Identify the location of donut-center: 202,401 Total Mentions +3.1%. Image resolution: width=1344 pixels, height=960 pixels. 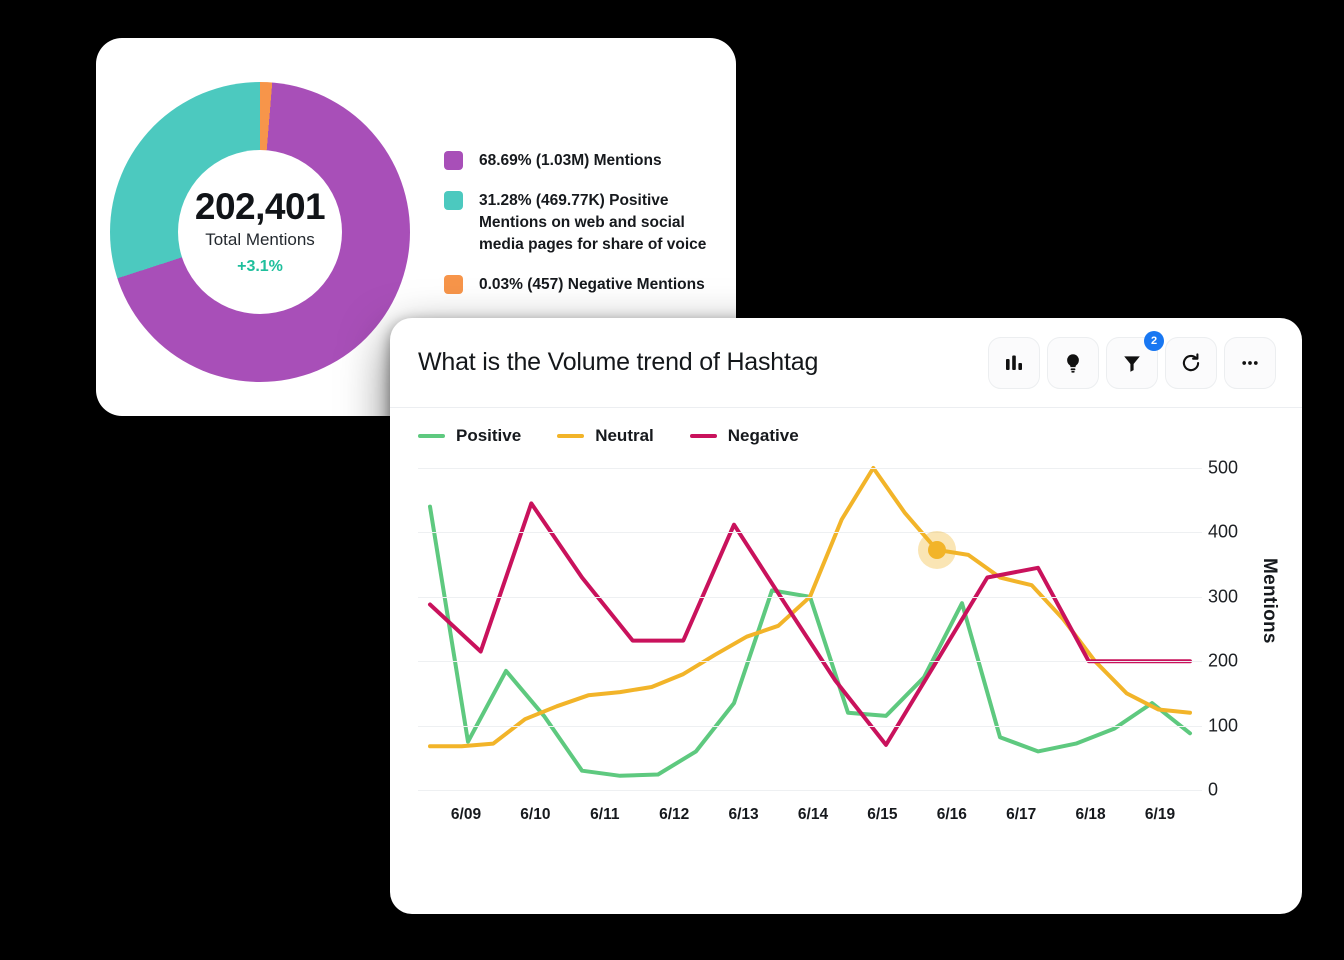
(260, 232).